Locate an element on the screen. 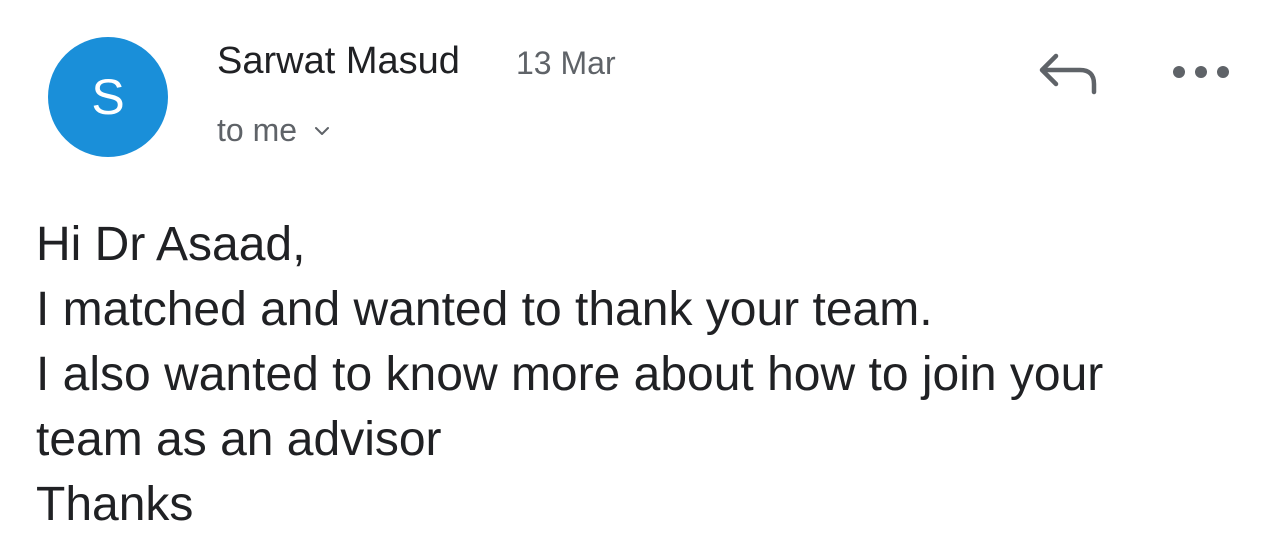 The width and height of the screenshot is (1284, 553). recipient-details-toggle: to me is located at coordinates (274, 130).